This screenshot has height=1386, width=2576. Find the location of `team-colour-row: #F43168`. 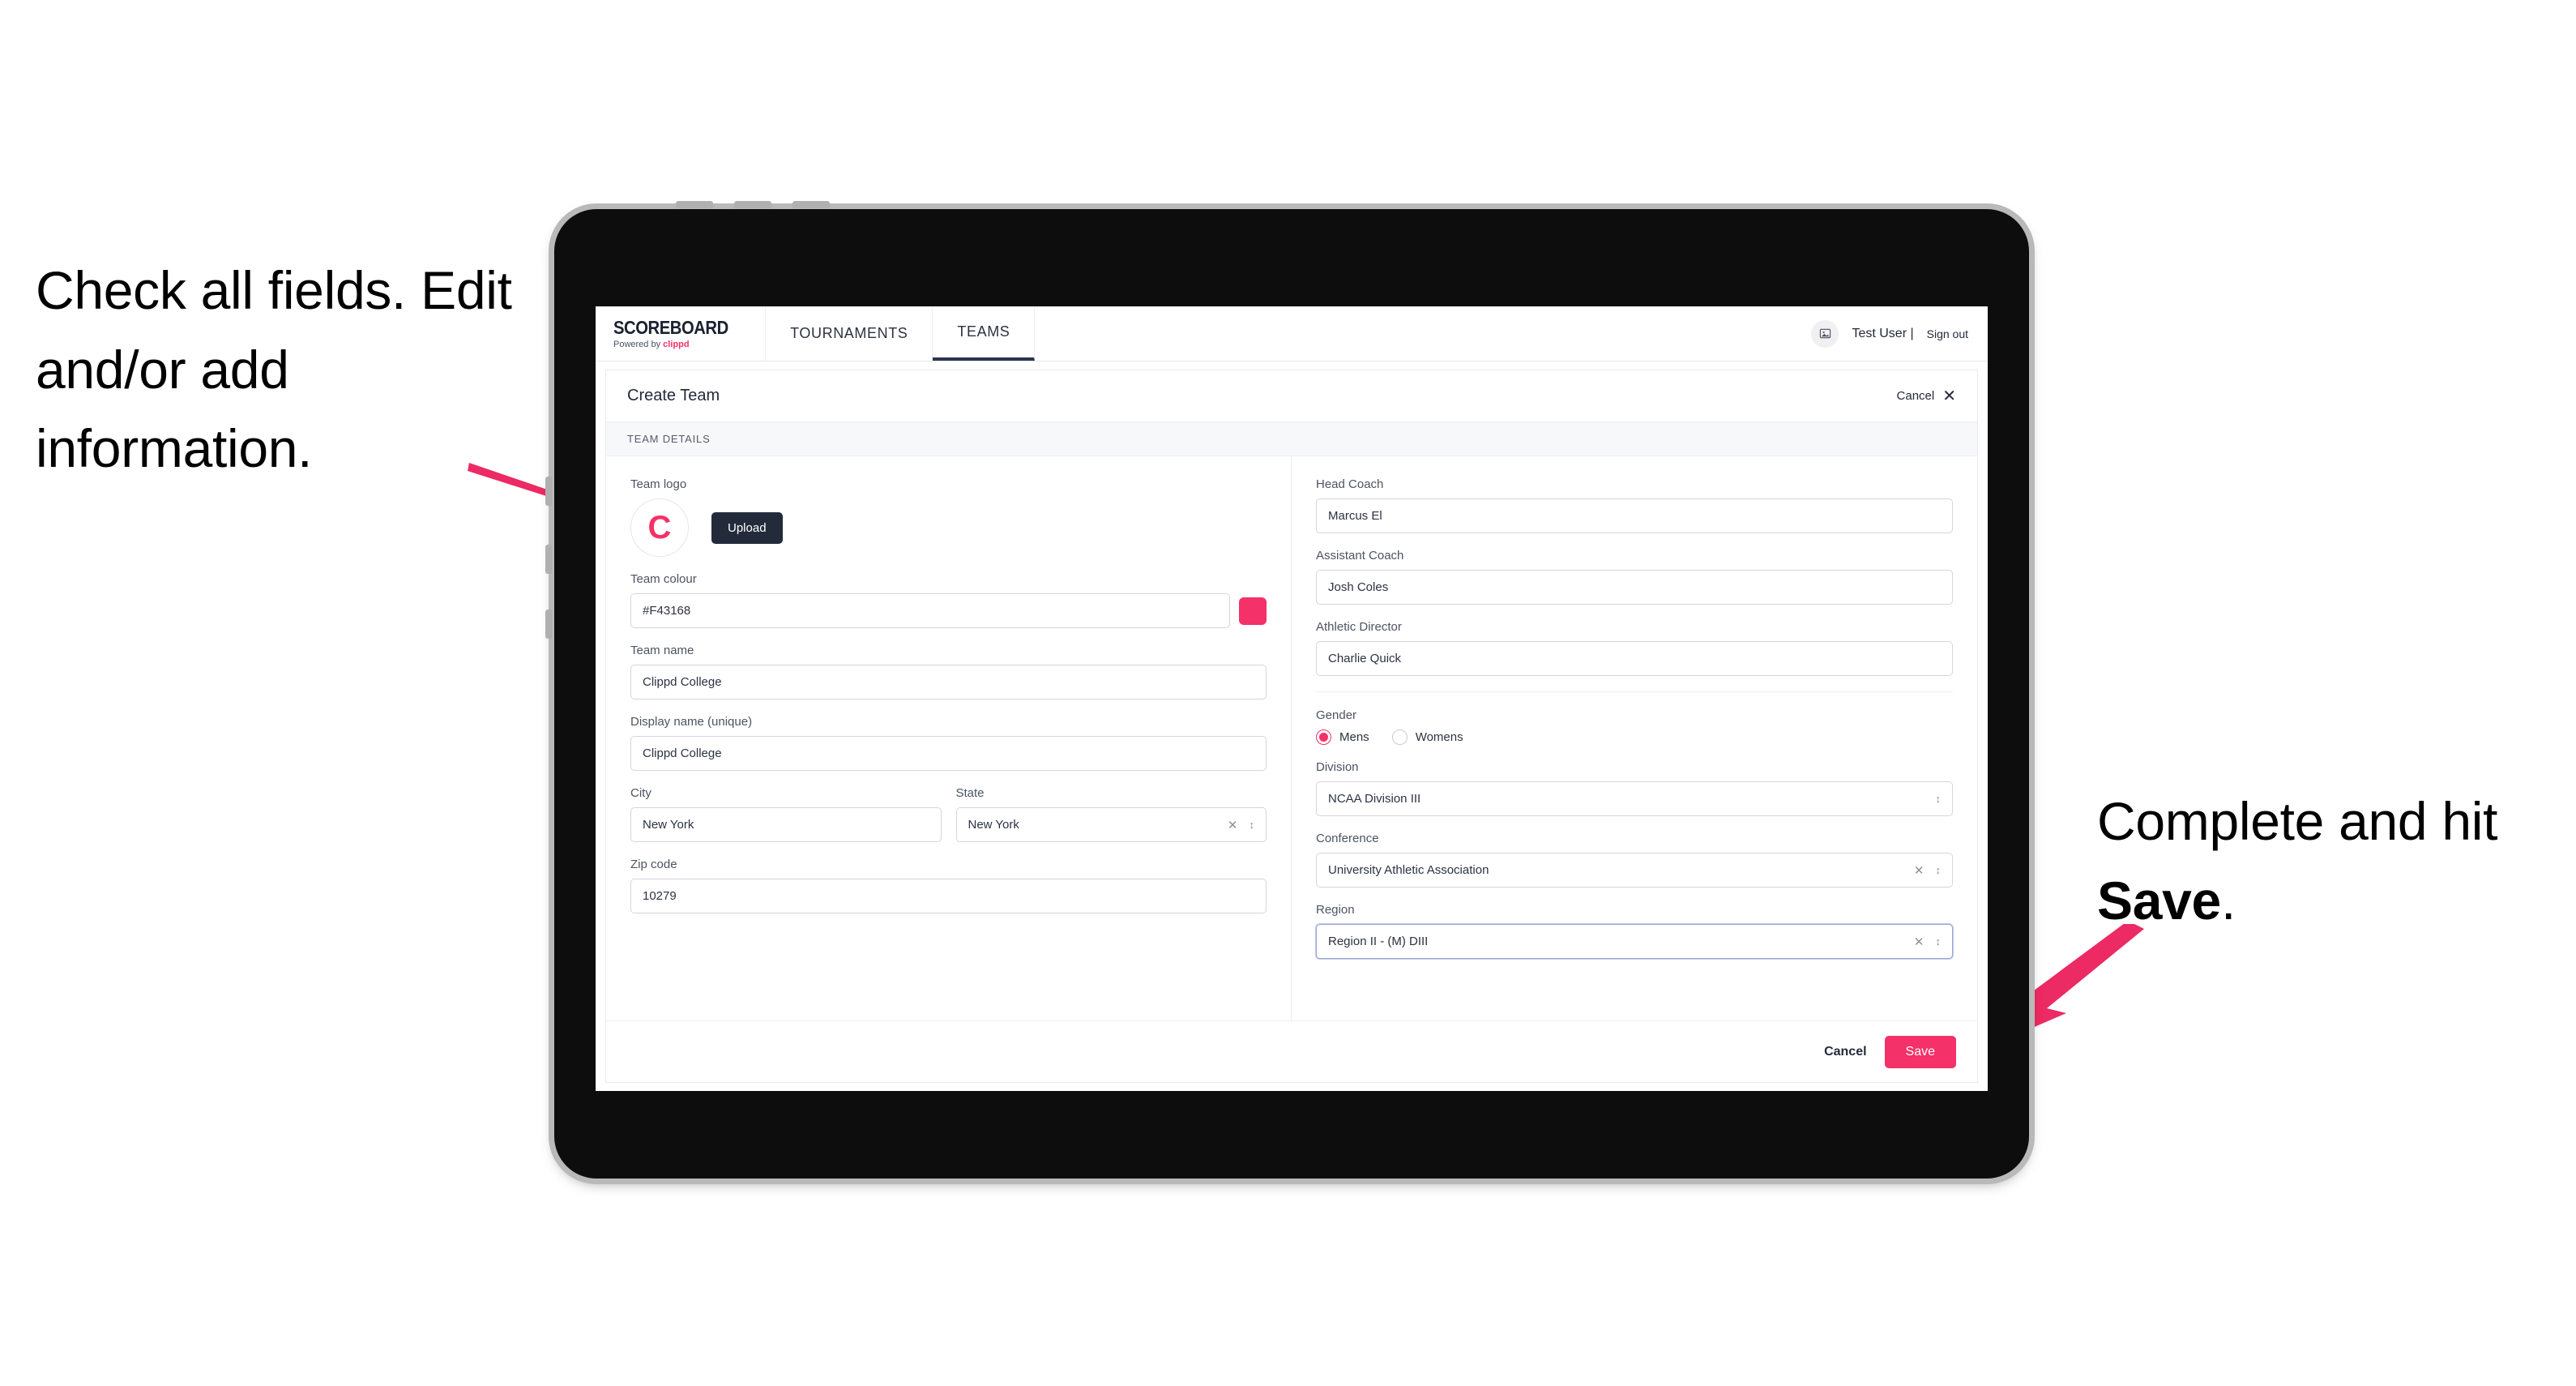

team-colour-row: #F43168 is located at coordinates (948, 610).